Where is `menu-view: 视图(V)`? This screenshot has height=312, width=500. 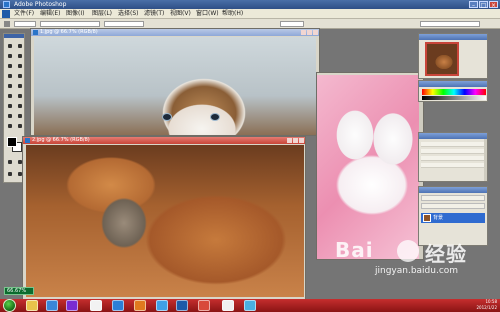
menu-view: 视图(V) is located at coordinates (180, 14).